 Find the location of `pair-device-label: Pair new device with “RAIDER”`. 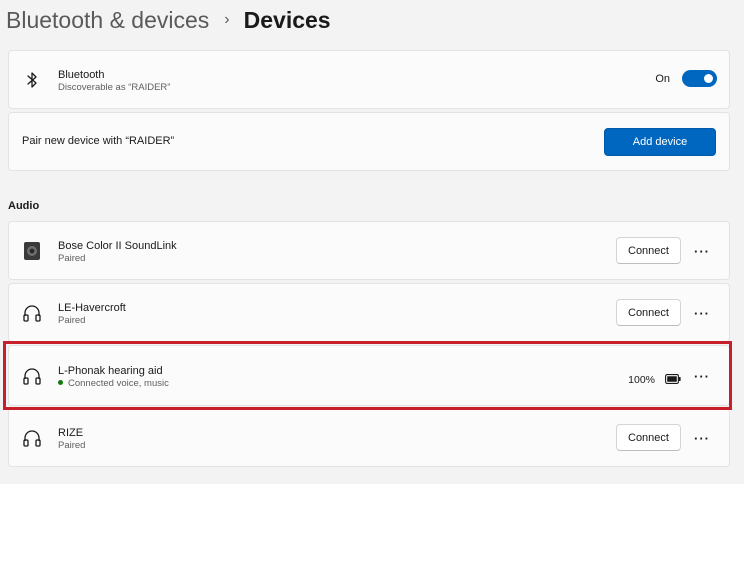

pair-device-label: Pair new device with “RAIDER” is located at coordinates (98, 141).